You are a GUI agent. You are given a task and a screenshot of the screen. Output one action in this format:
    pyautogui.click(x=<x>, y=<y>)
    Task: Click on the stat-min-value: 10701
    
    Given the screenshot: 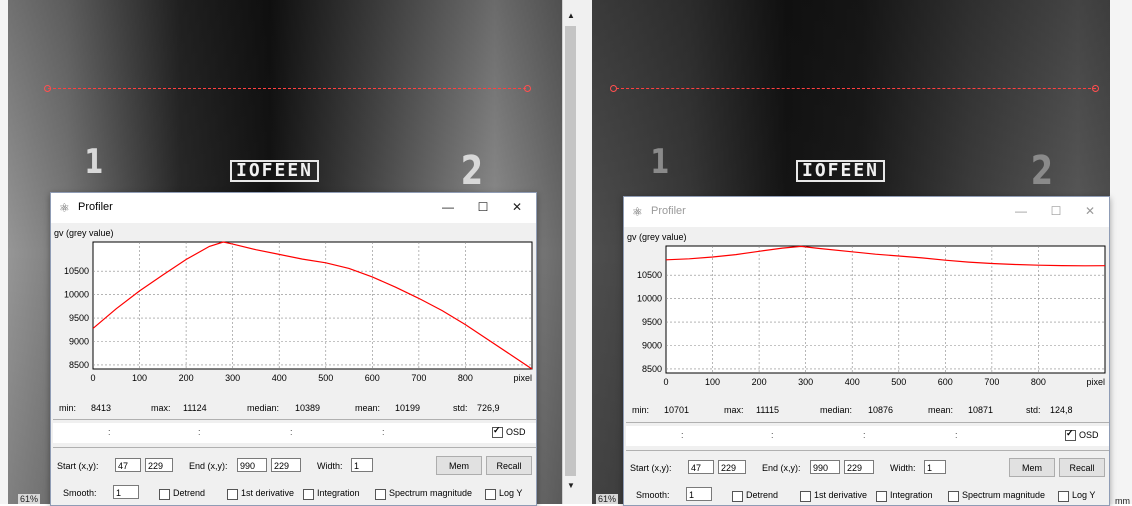 What is the action you would take?
    pyautogui.click(x=677, y=410)
    